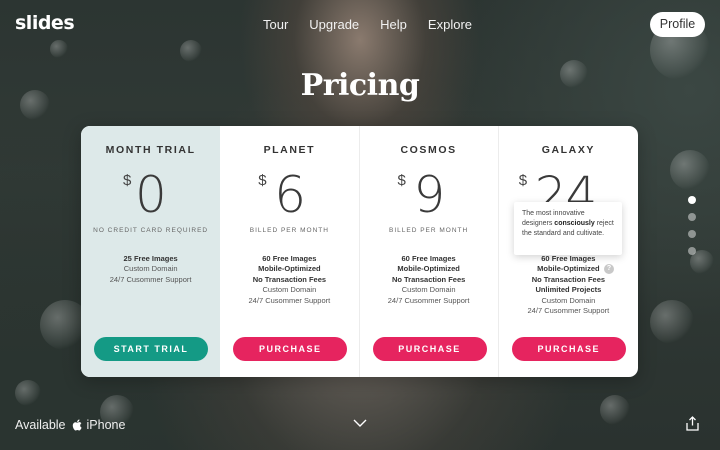  I want to click on tooltip-emphasis: consciously, so click(574, 223).